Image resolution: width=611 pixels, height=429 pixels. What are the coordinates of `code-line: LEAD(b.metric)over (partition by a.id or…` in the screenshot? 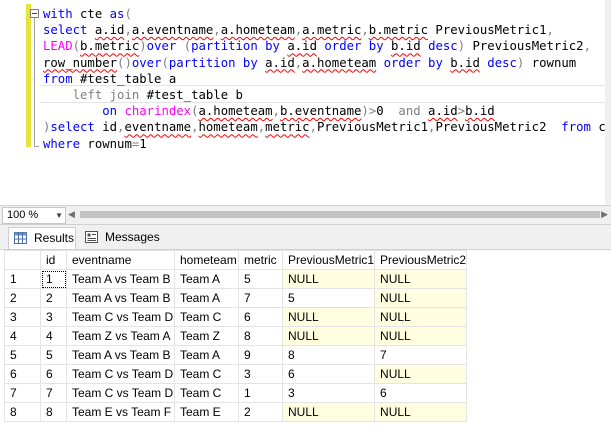 It's located at (327, 46).